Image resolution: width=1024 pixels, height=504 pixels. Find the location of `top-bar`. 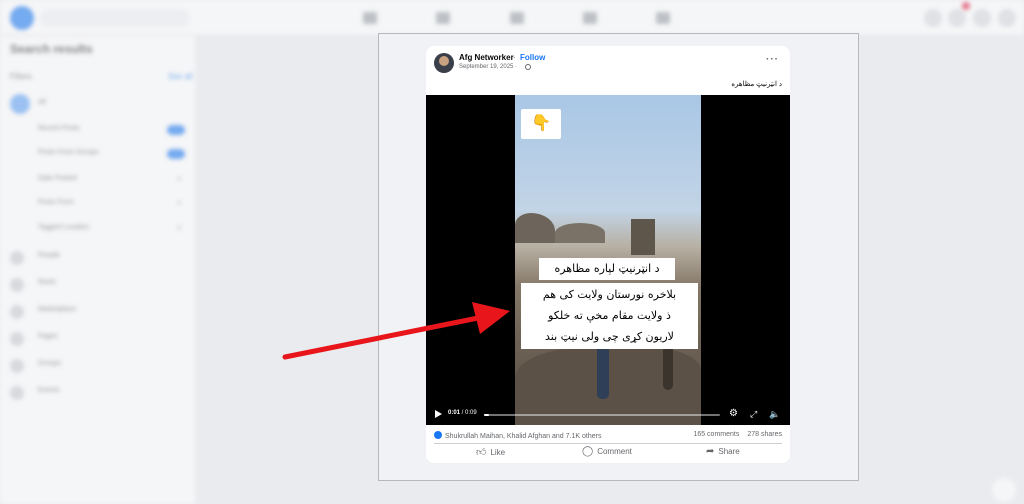

top-bar is located at coordinates (512, 18).